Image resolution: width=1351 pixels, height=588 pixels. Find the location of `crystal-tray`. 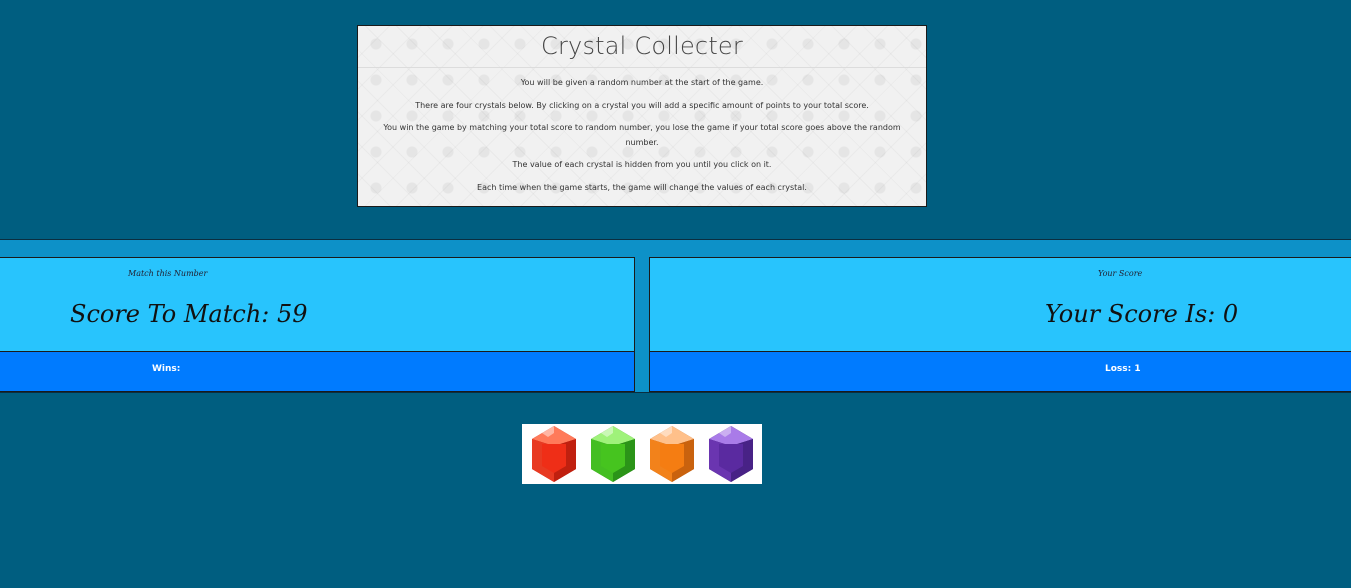

crystal-tray is located at coordinates (642, 454).